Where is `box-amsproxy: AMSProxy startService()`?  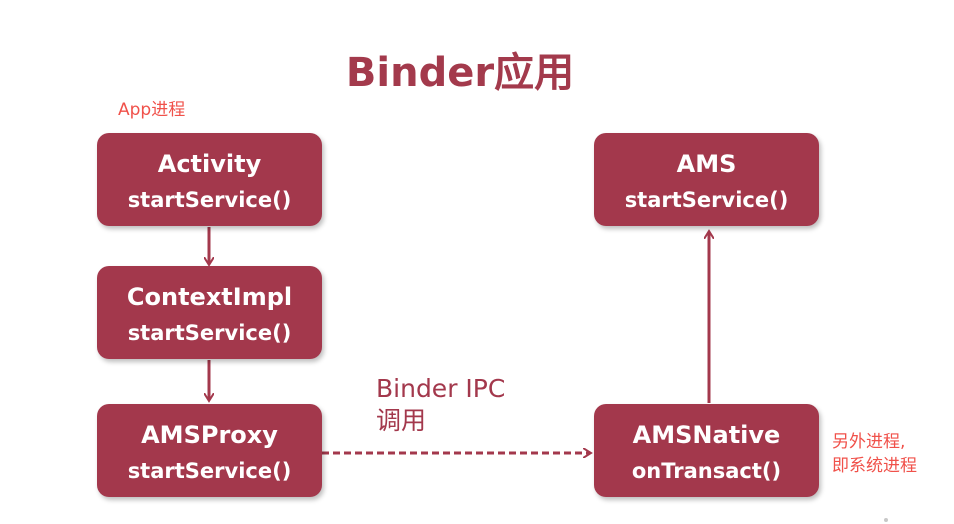 box-amsproxy: AMSProxy startService() is located at coordinates (209, 450).